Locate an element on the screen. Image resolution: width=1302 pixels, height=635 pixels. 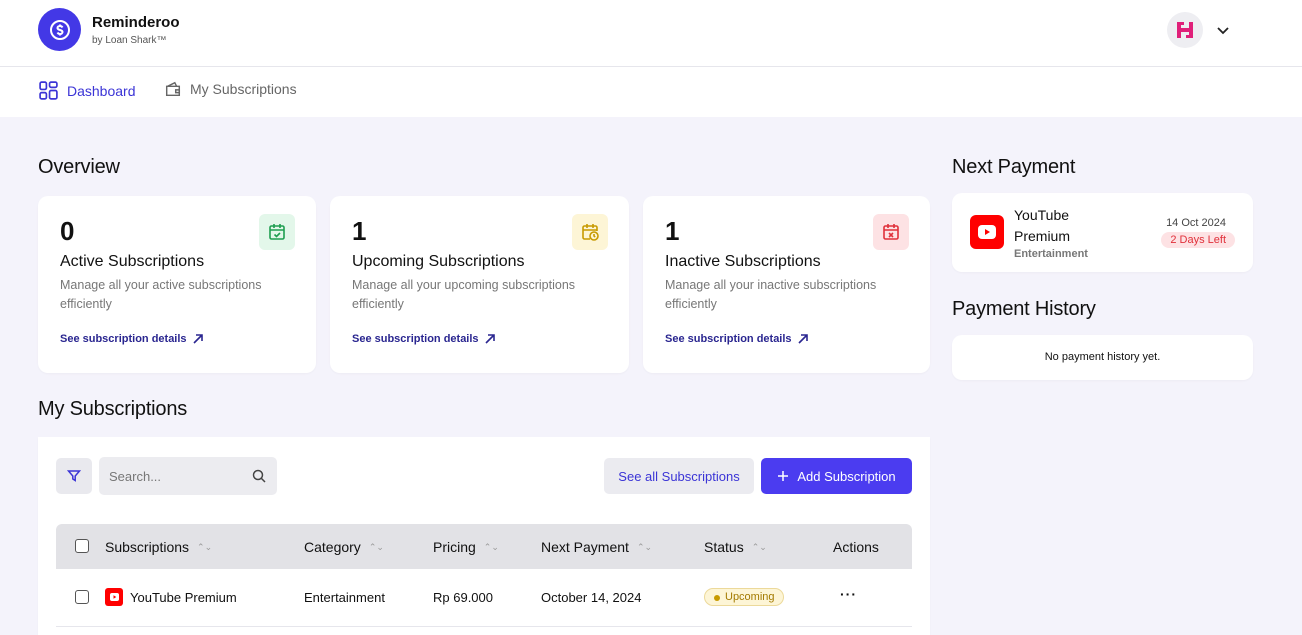
column-header-pricing: Pricing ⌃⌄ is located at coordinates (466, 547).